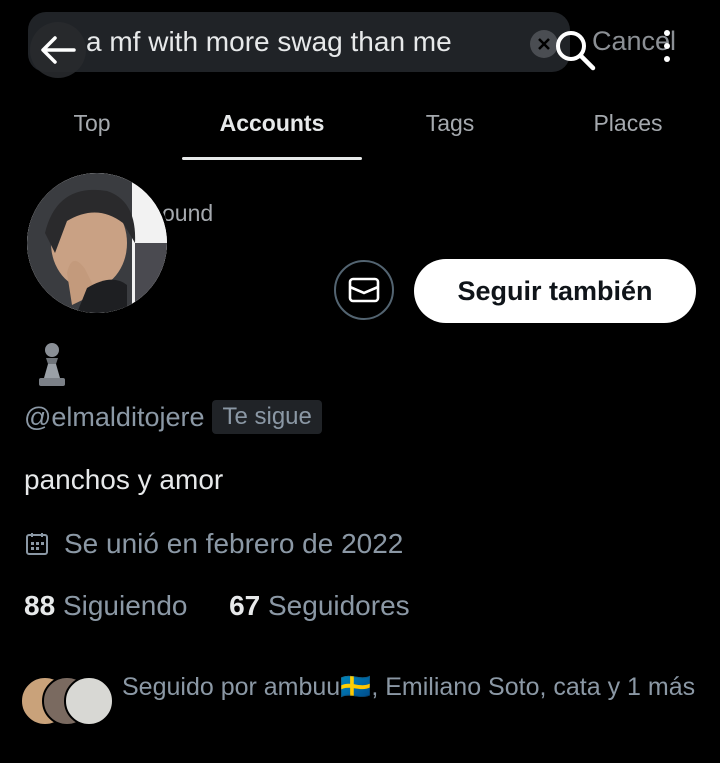 The height and width of the screenshot is (763, 720). I want to click on join-date: Se unió en febrero de 2022, so click(234, 543).